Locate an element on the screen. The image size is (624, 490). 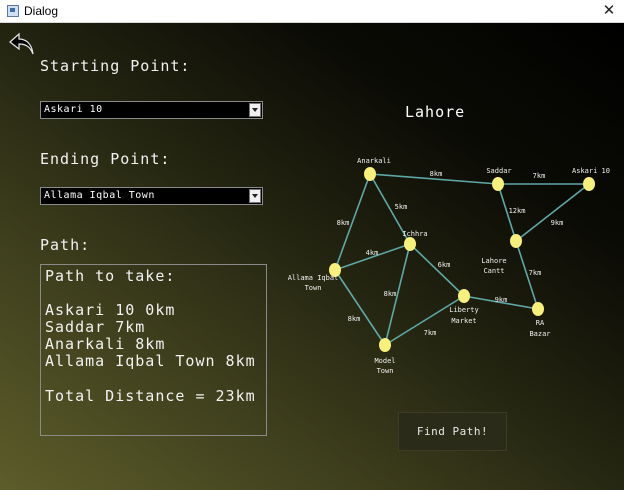
map-title: Lahore is located at coordinates (435, 112).